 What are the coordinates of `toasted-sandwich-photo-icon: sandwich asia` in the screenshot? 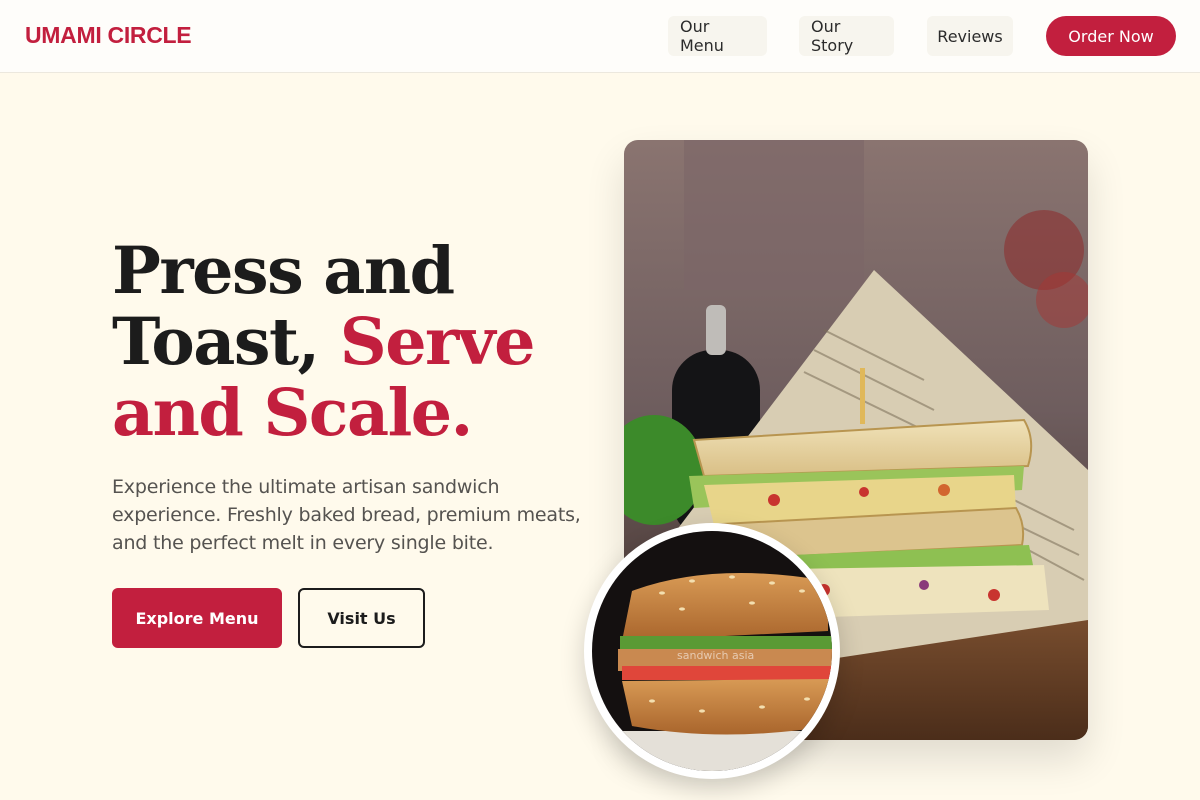 It's located at (712, 651).